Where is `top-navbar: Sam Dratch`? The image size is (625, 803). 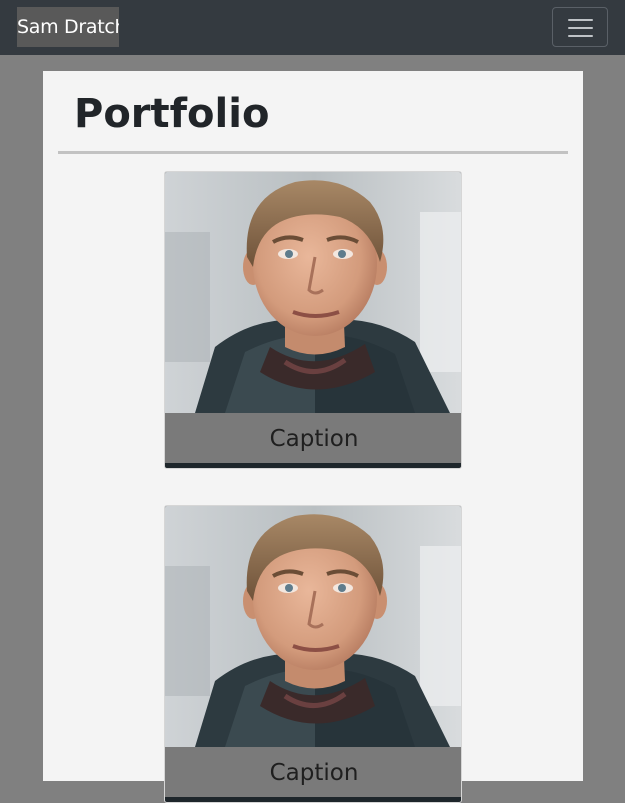
top-navbar: Sam Dratch is located at coordinates (312, 27).